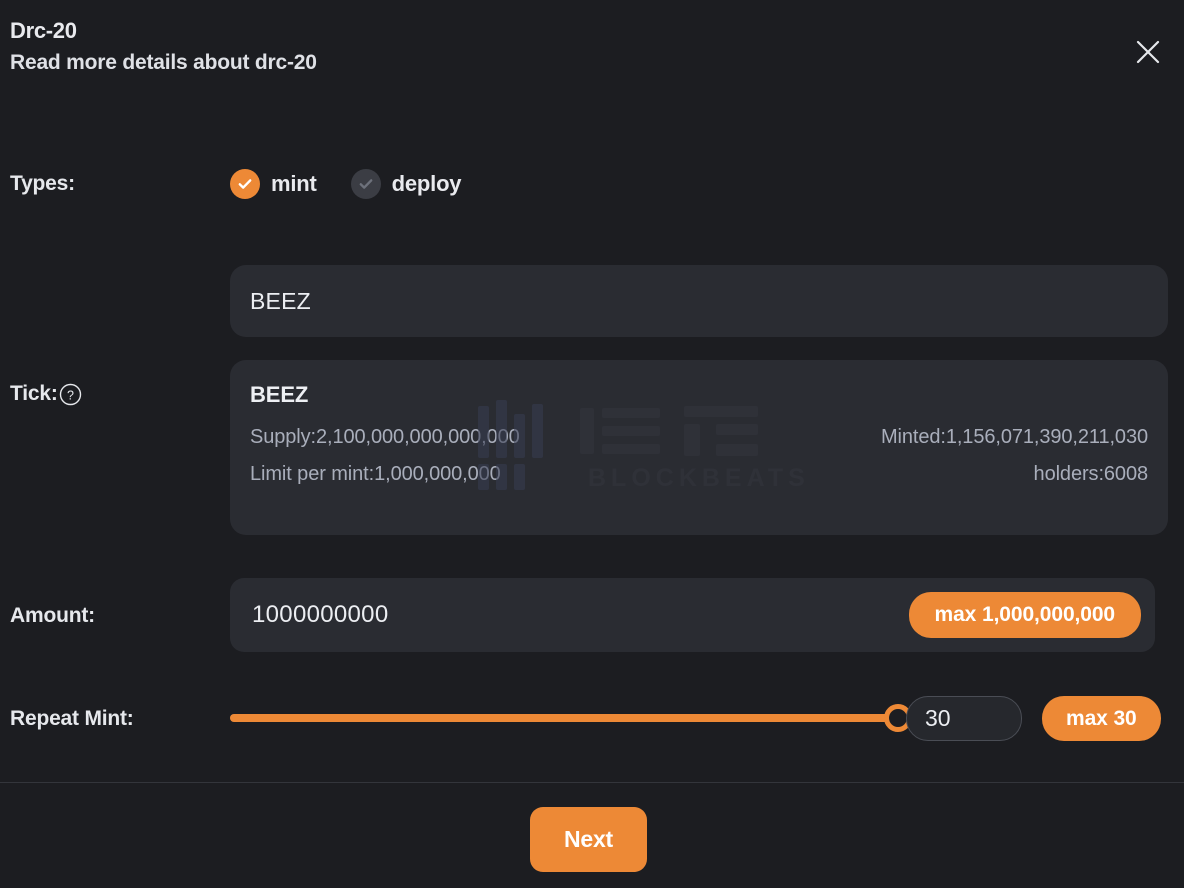 The width and height of the screenshot is (1184, 888). I want to click on tick-holders-value: holders:6008, so click(1091, 474).